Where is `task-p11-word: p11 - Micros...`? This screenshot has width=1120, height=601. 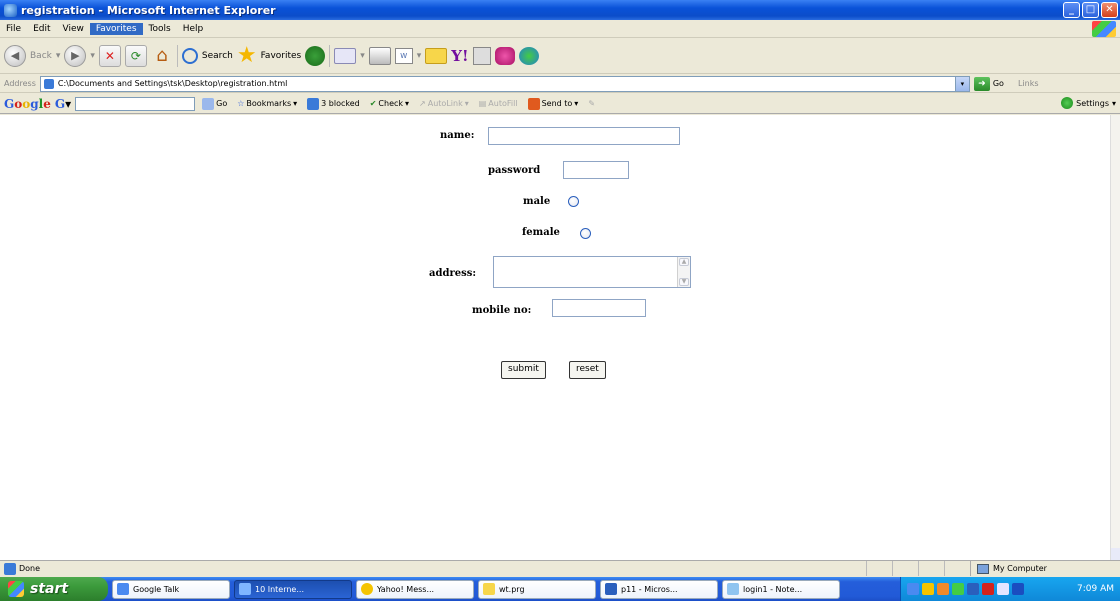 task-p11-word: p11 - Micros... is located at coordinates (659, 589).